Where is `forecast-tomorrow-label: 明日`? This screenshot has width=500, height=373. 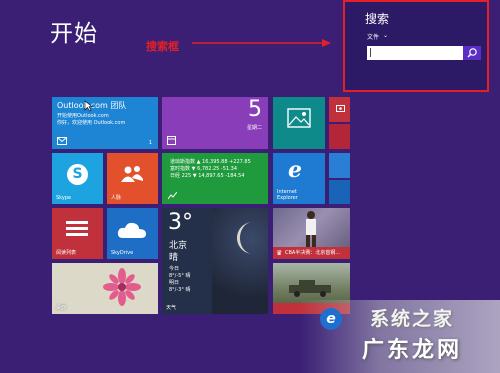 forecast-tomorrow-label: 明日 is located at coordinates (174, 283).